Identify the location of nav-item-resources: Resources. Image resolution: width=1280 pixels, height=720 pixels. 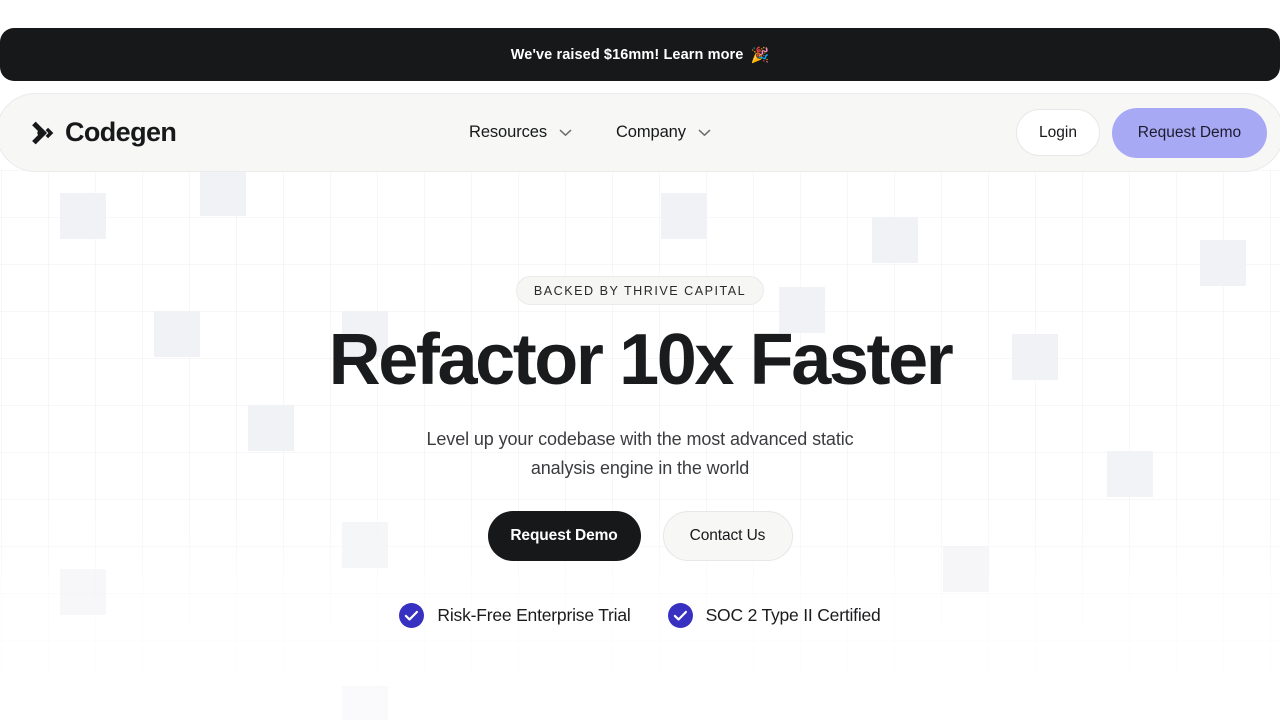
(520, 132).